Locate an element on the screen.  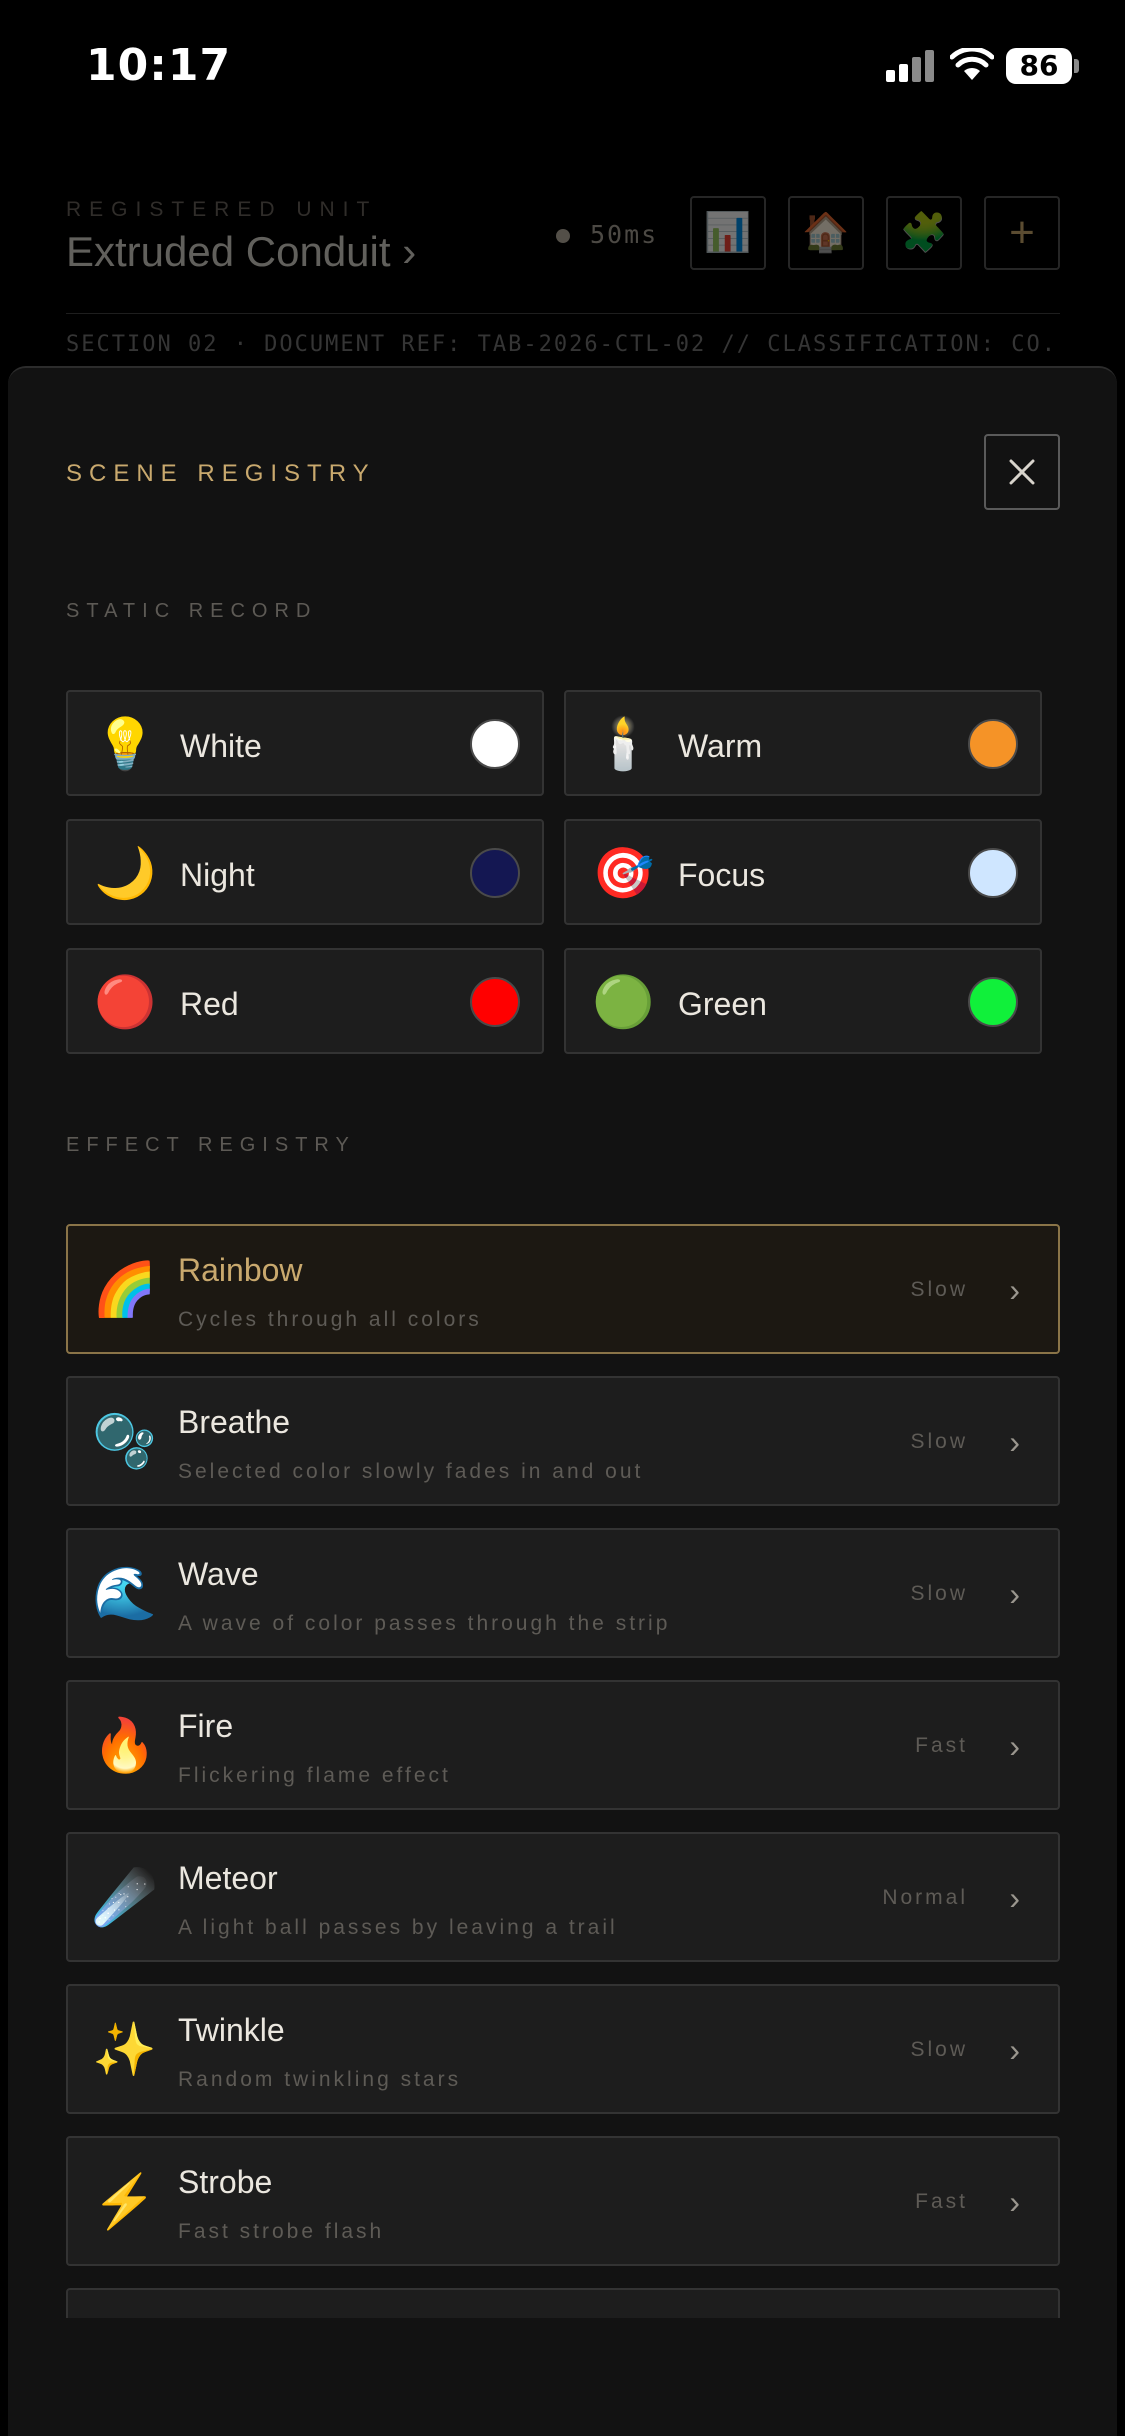
stats-button: 📊 is located at coordinates (728, 233).